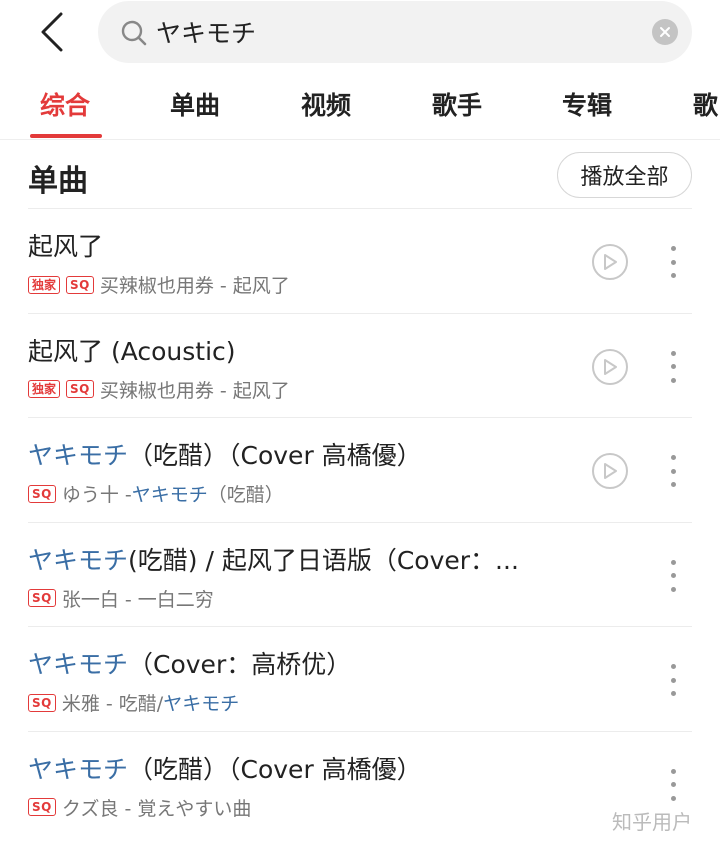 The height and width of the screenshot is (845, 720). What do you see at coordinates (195, 104) in the screenshot?
I see `tab-songs: 单曲` at bounding box center [195, 104].